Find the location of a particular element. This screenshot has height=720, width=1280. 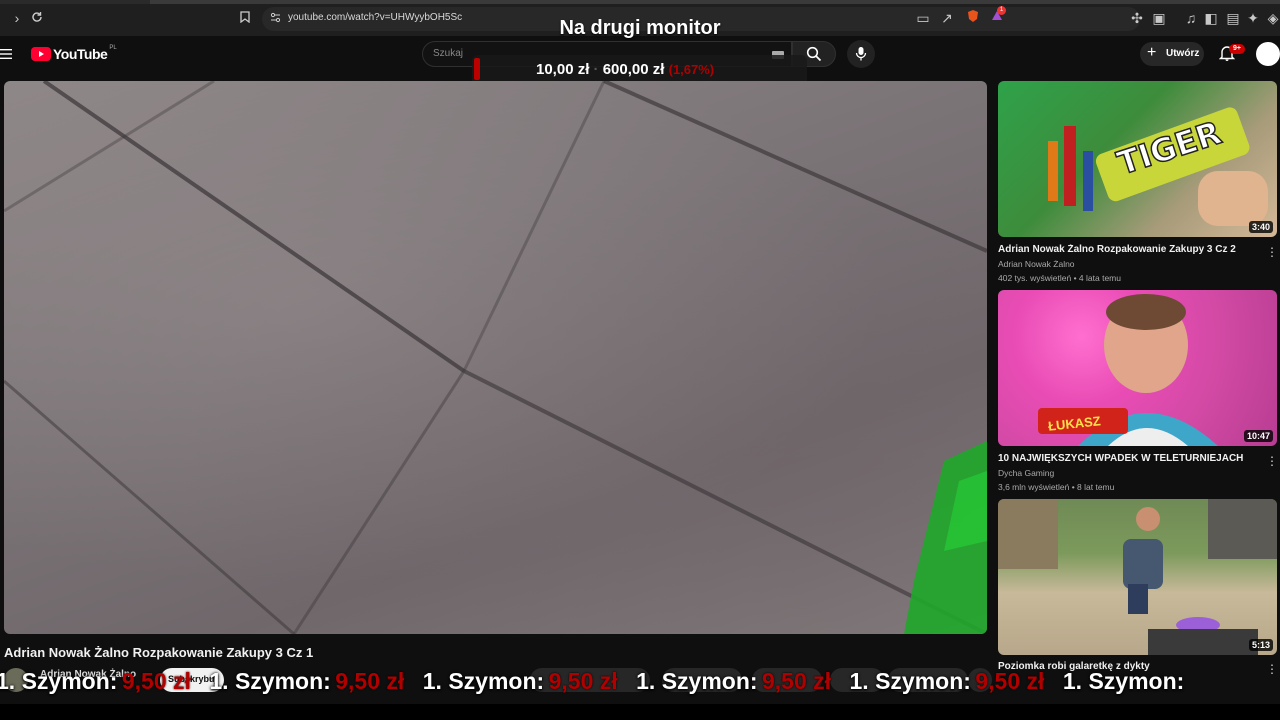

microphone-icon is located at coordinates (861, 54).